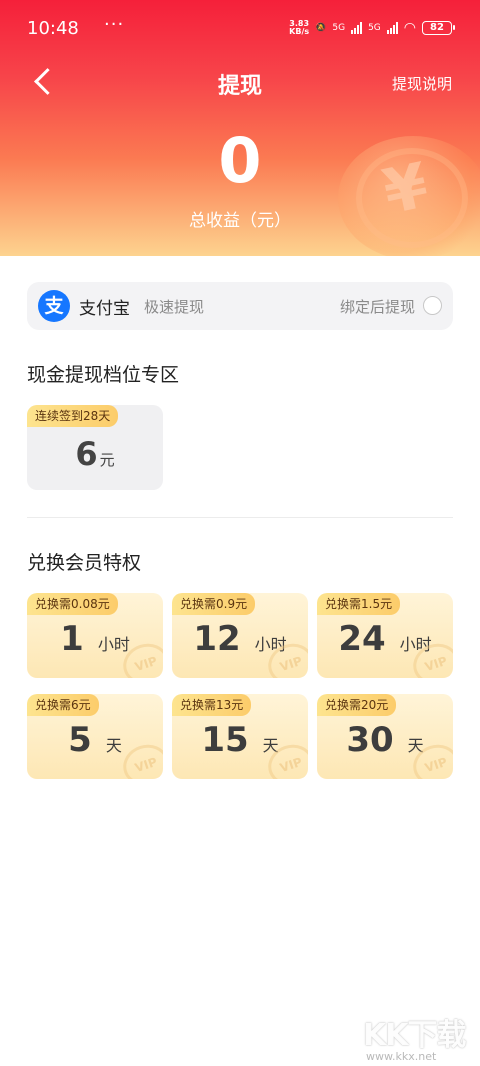 The image size is (480, 1066). What do you see at coordinates (240, 221) in the screenshot?
I see `total-earnings-label: 总收益（元）` at bounding box center [240, 221].